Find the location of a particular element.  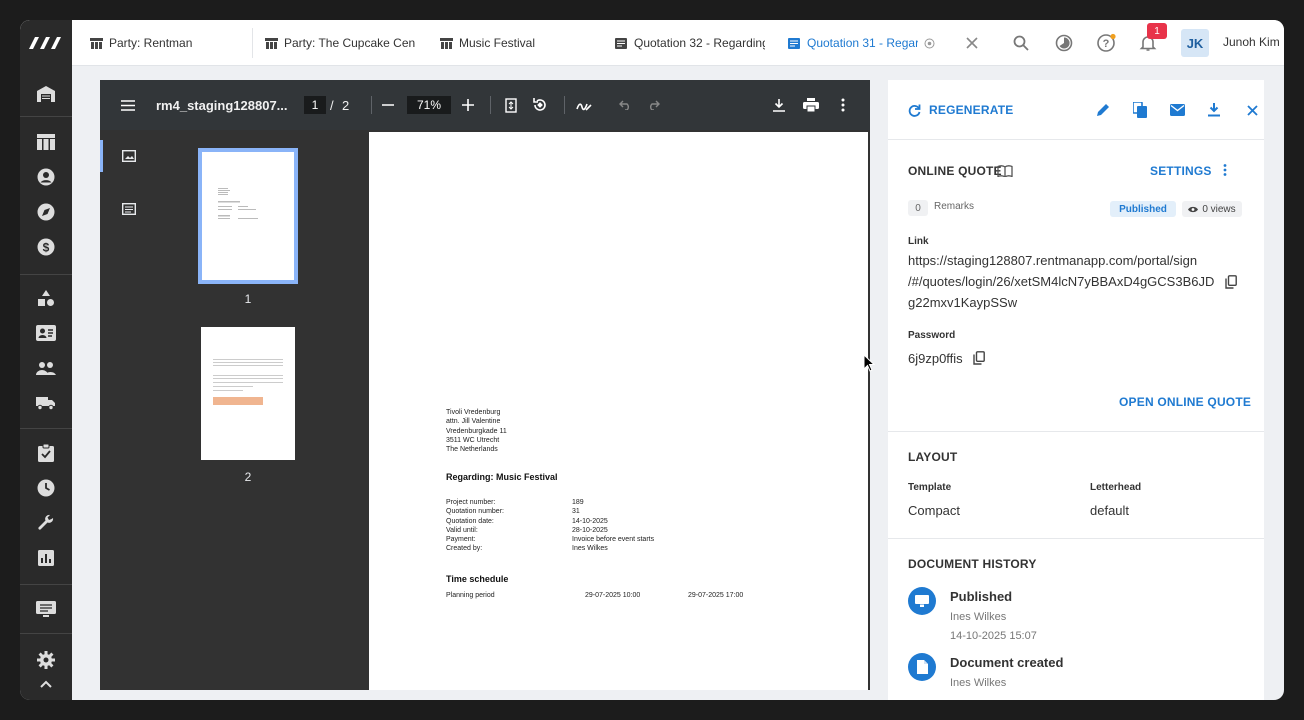

monitor-icon is located at coordinates (922, 601).